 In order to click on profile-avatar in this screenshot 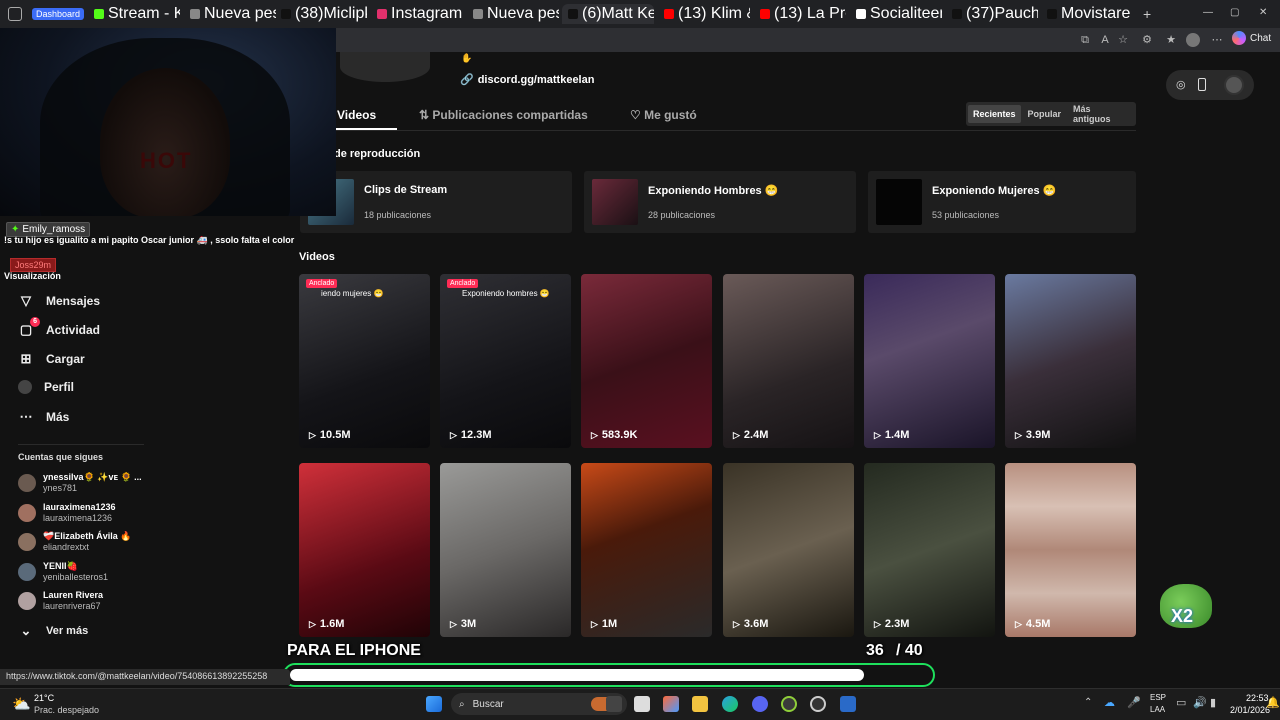, I will do `click(385, 67)`.